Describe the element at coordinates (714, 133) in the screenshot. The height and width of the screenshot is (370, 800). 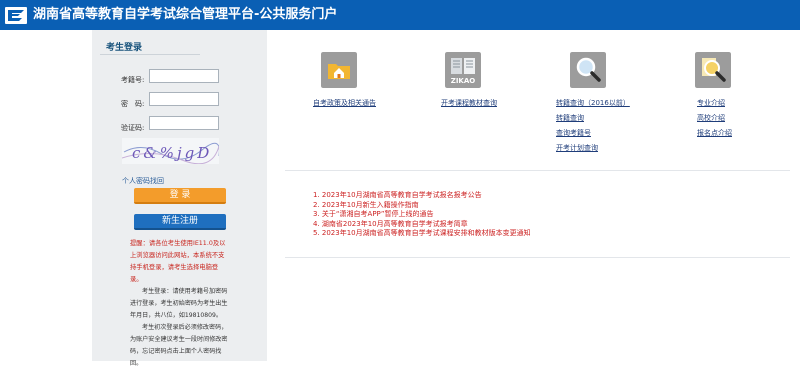
I see `registration-site-link: 报名点介绍` at that location.